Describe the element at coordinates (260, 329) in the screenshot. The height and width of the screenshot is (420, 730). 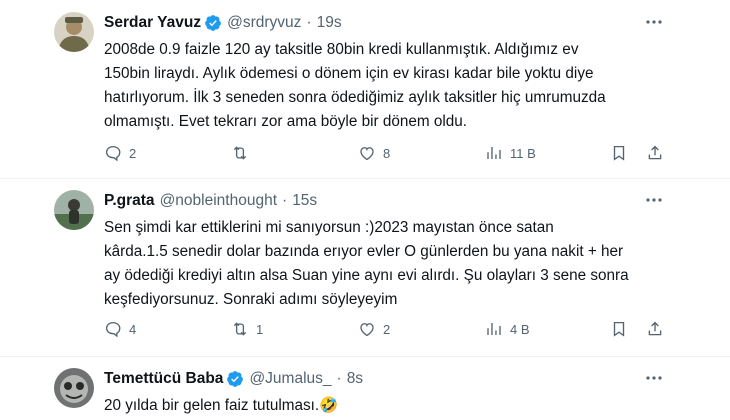
I see `retweet-count: 1` at that location.